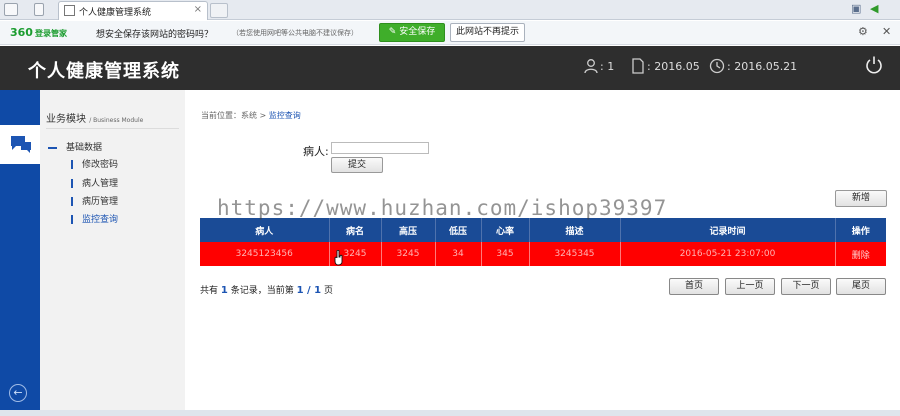  I want to click on clock-icon, so click(717, 66).